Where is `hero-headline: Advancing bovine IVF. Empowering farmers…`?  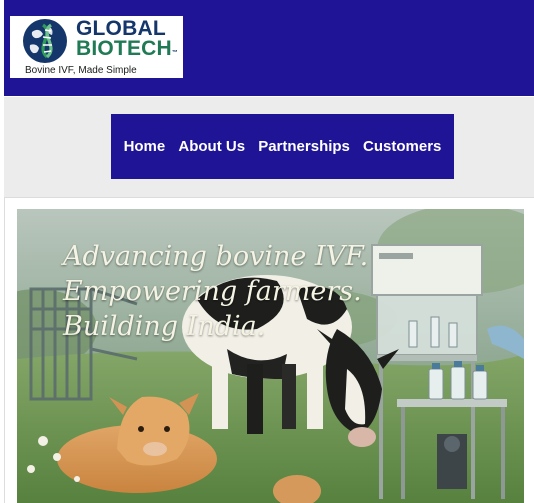 hero-headline: Advancing bovine IVF. Empowering farmers… is located at coordinates (215, 291).